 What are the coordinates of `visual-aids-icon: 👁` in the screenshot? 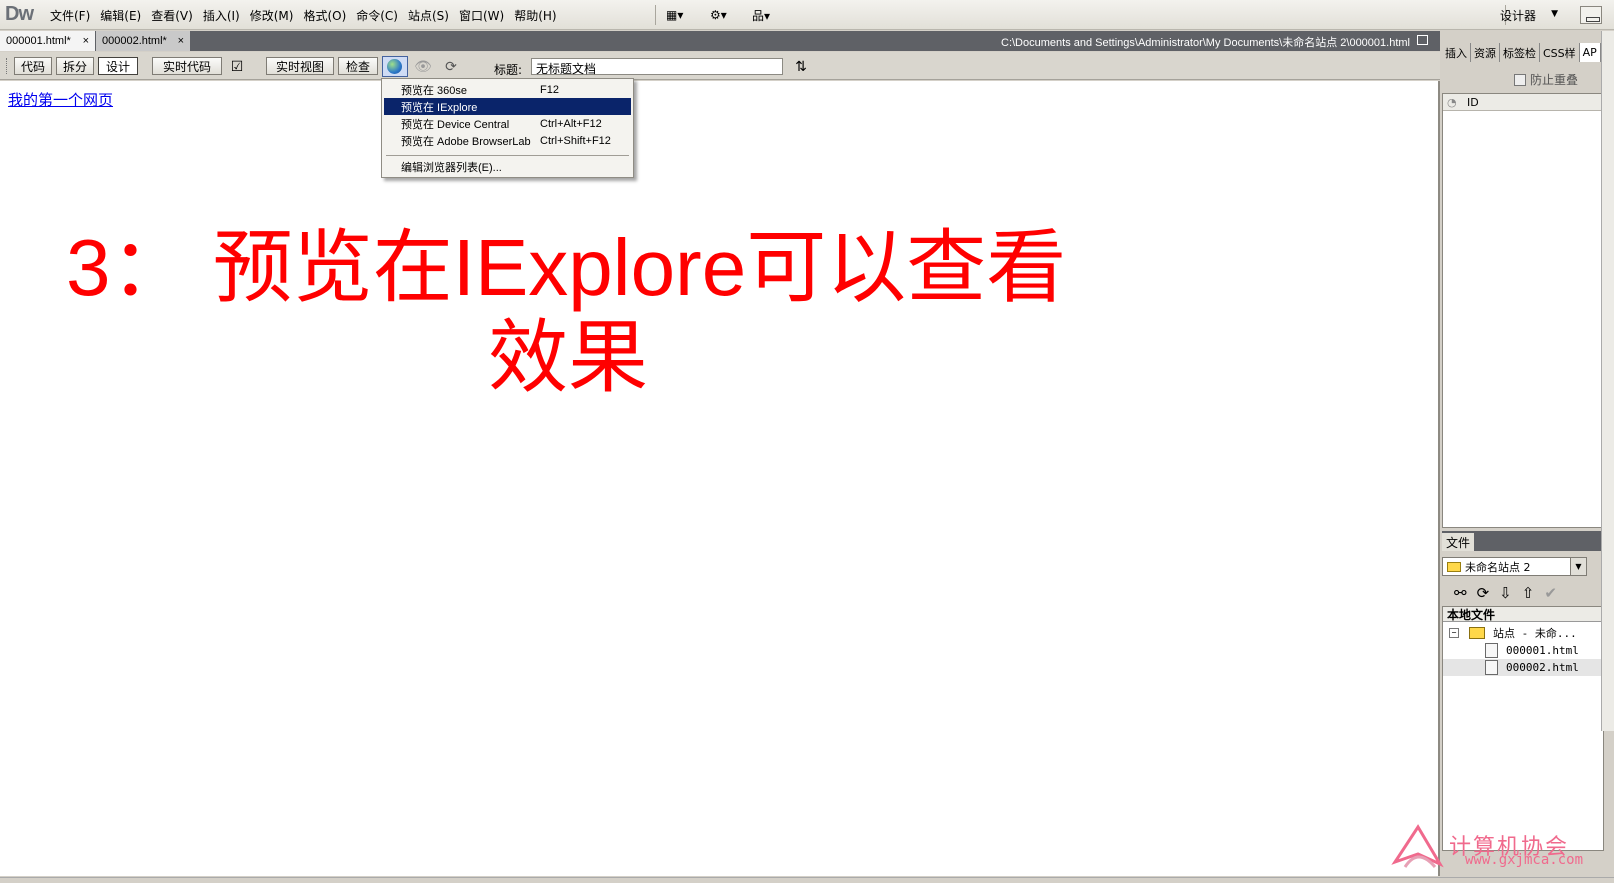 It's located at (423, 66).